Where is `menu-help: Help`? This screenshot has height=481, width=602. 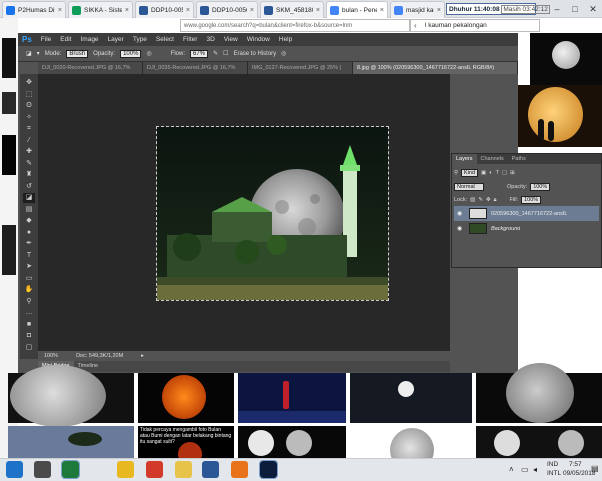 menu-help: Help is located at coordinates (285, 39).